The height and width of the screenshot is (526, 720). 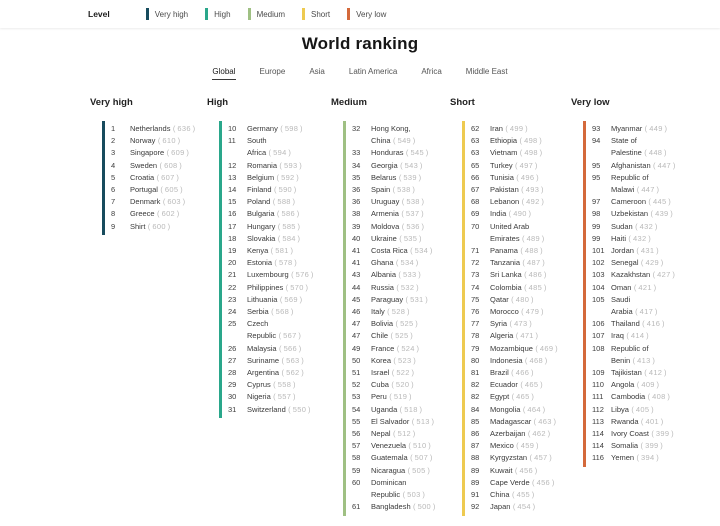 What do you see at coordinates (651, 263) in the screenshot?
I see `country-score: ( 429 )` at bounding box center [651, 263].